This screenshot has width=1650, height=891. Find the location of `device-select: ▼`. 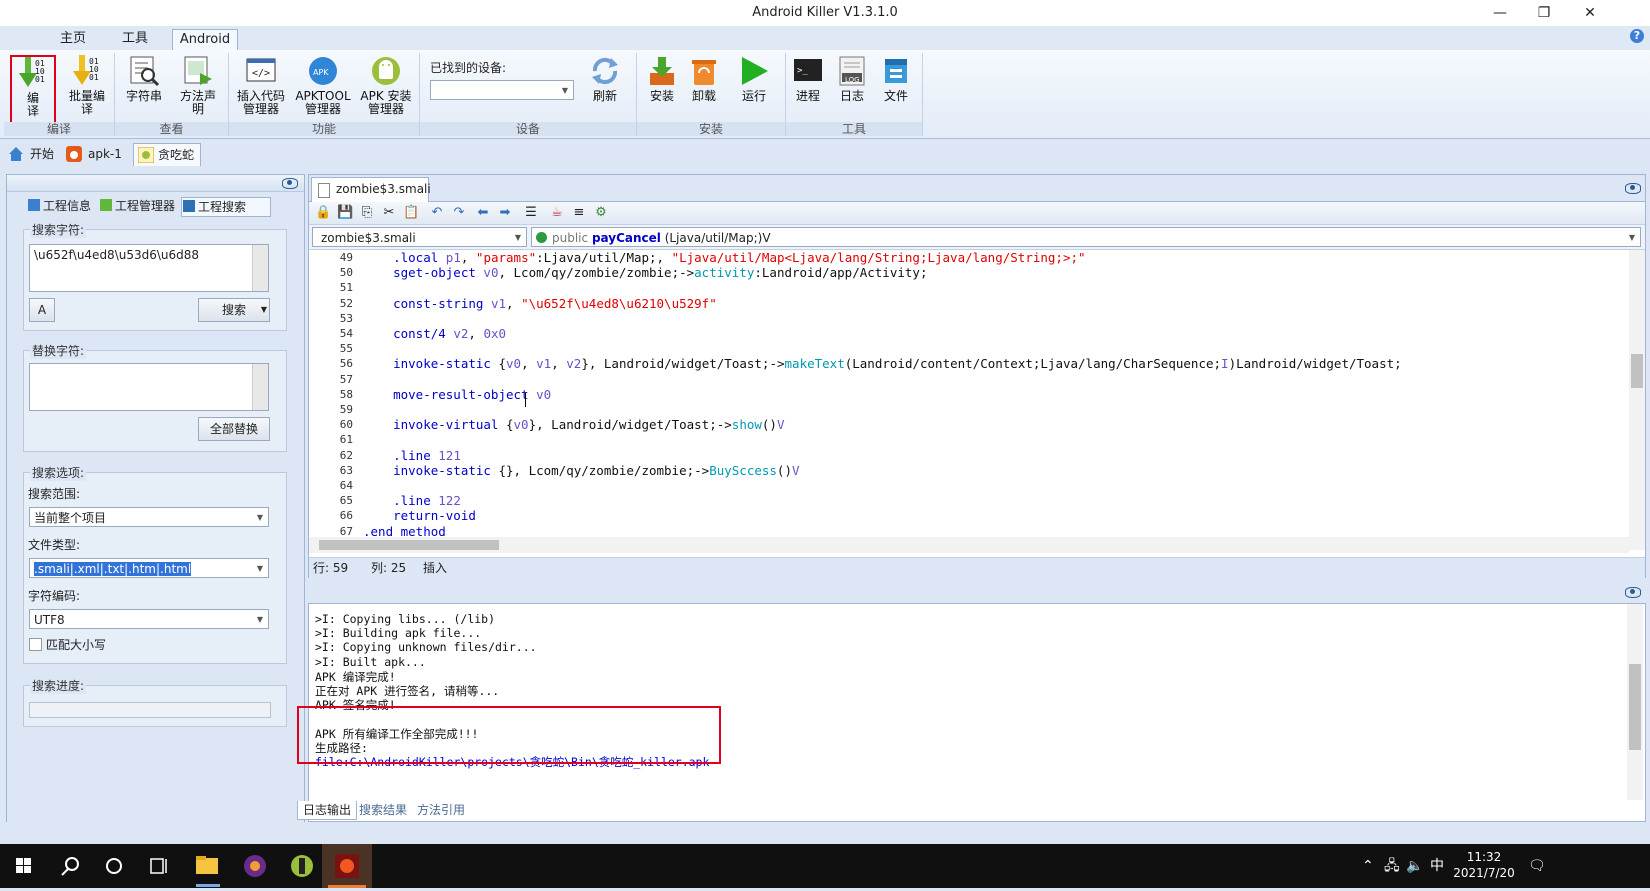

device-select: ▼ is located at coordinates (502, 90).